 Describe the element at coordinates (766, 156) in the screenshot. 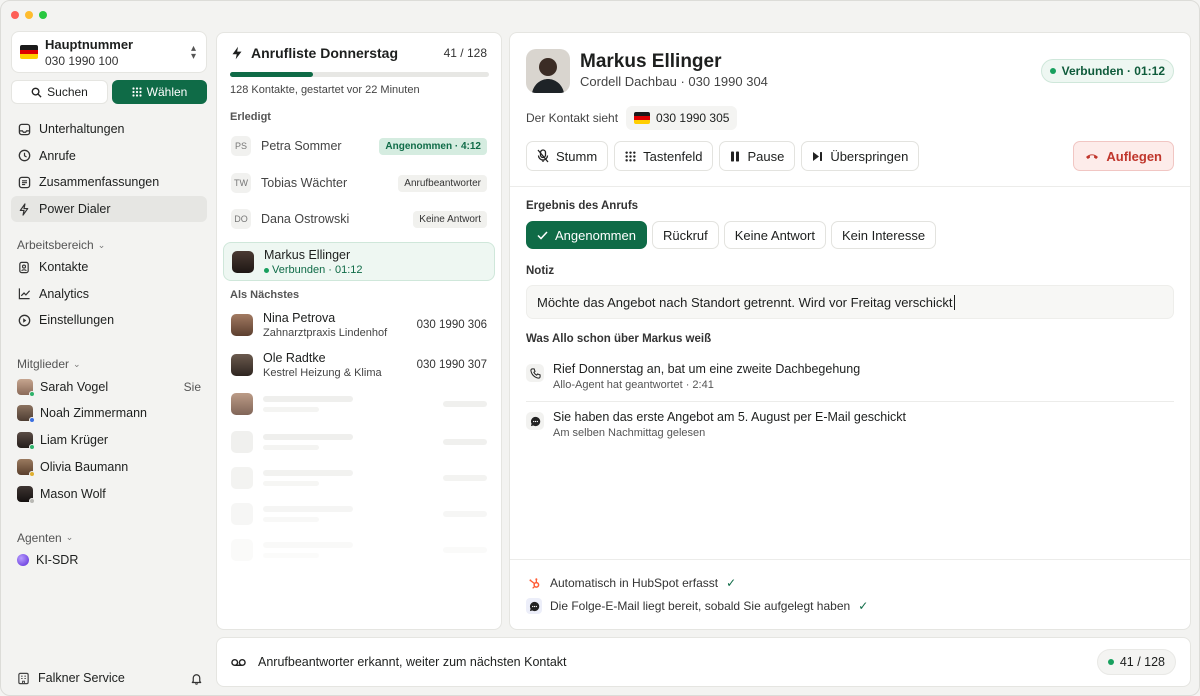

I see `pause-label: Pause` at that location.